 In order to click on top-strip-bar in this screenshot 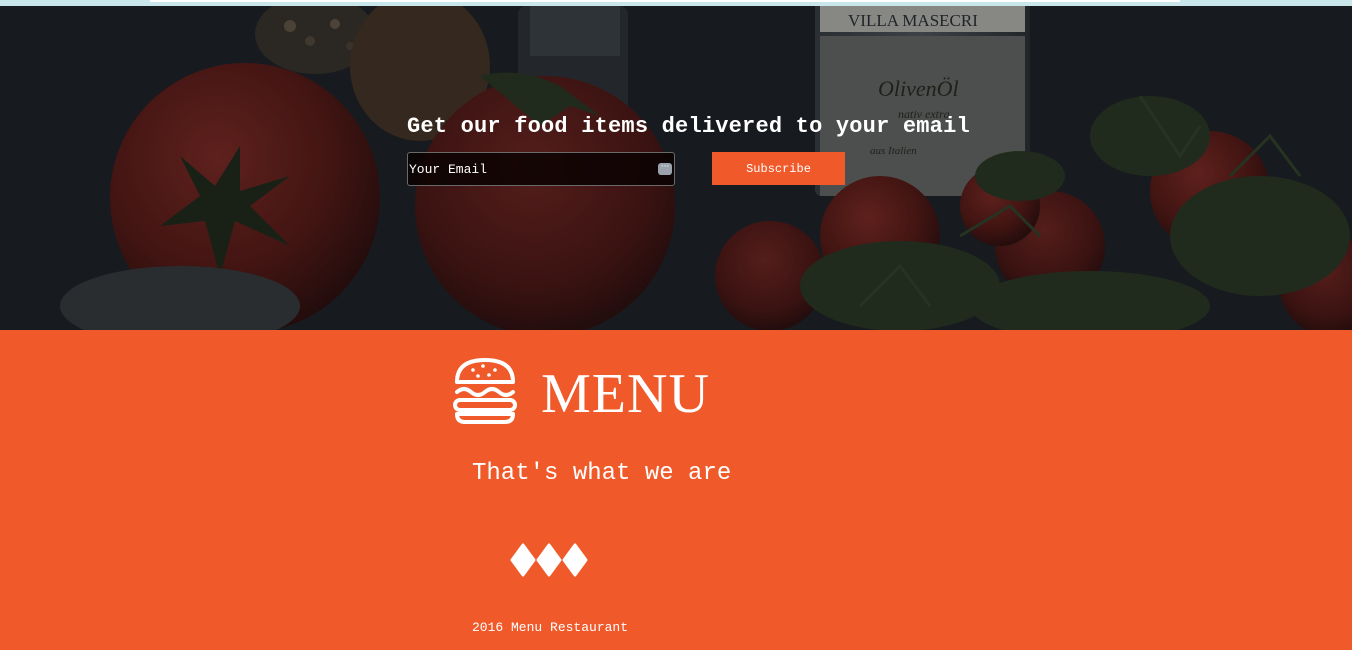, I will do `click(665, 1)`.